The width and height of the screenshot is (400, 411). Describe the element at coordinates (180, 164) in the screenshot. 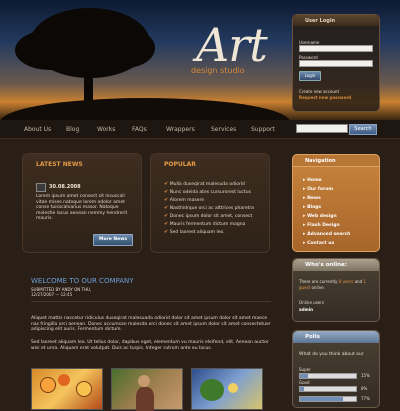

I see `popular-title: POPULAR` at that location.